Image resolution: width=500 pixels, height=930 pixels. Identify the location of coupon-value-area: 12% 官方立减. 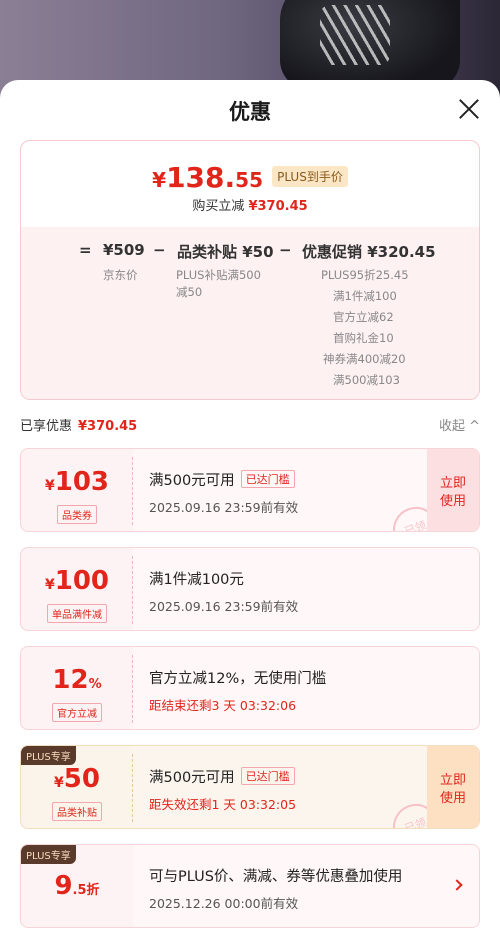
(77, 688).